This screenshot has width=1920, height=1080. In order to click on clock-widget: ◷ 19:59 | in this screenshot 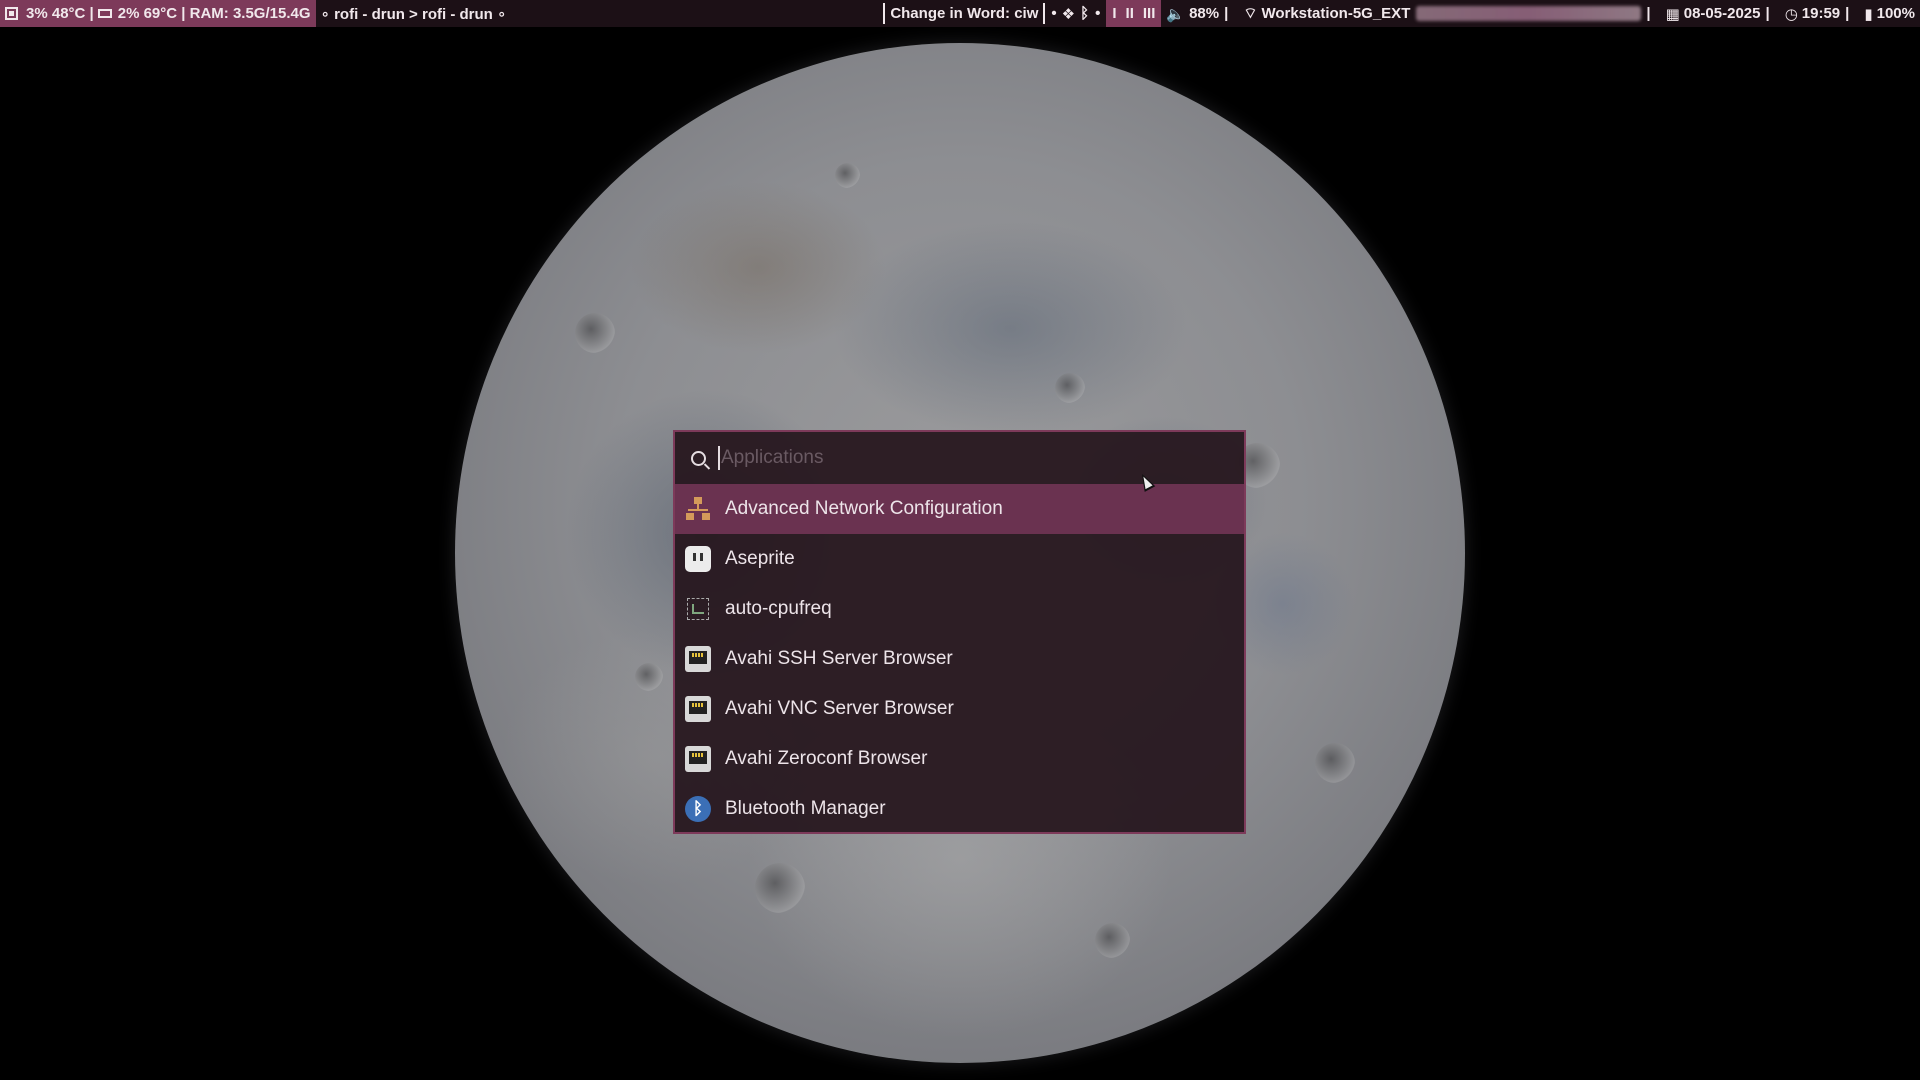, I will do `click(1820, 13)`.